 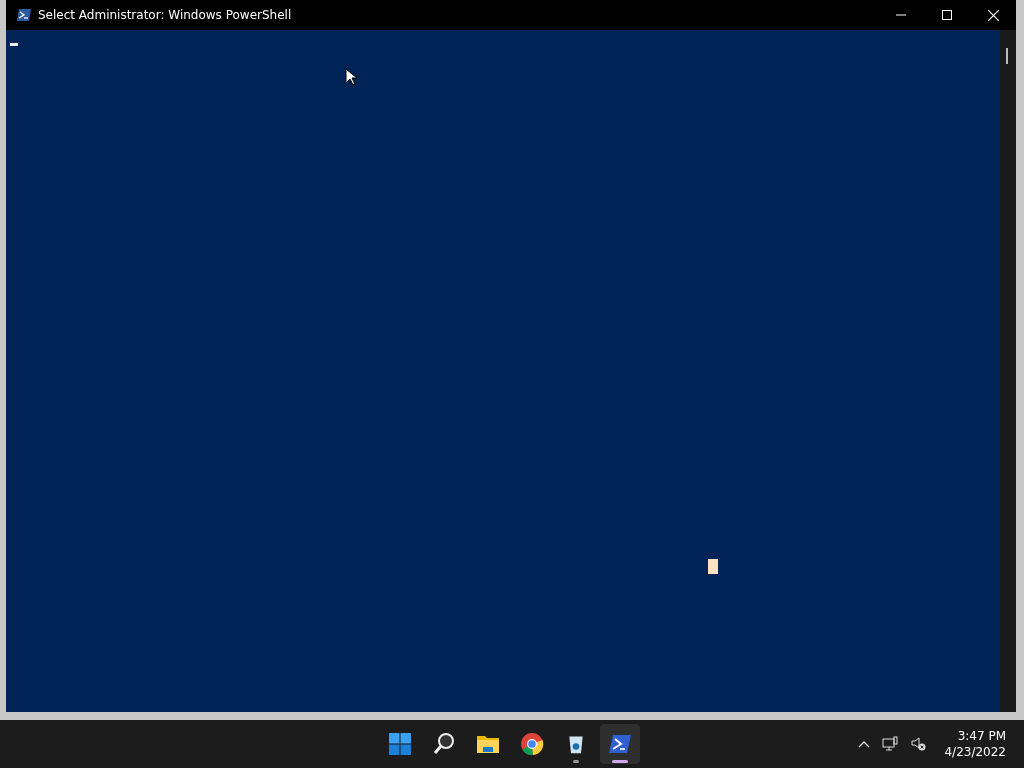 What do you see at coordinates (351, 77) in the screenshot?
I see `mouse-pointer-icon` at bounding box center [351, 77].